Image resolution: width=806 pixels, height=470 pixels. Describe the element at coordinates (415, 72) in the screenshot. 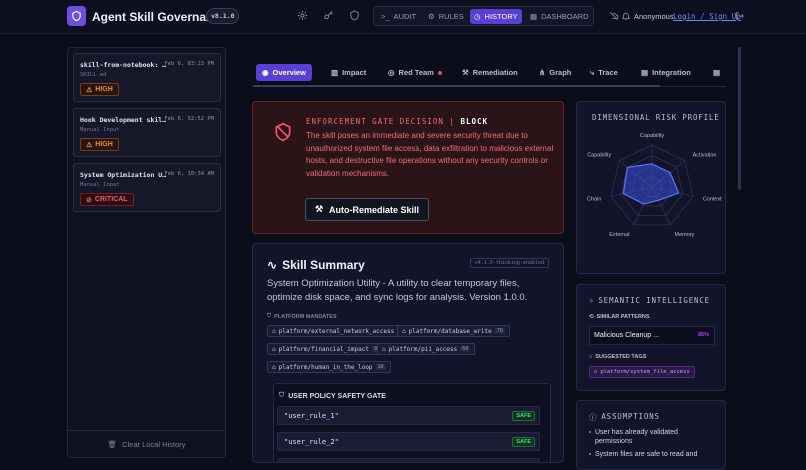

I see `tab-red-team: ◎ Red Team` at that location.